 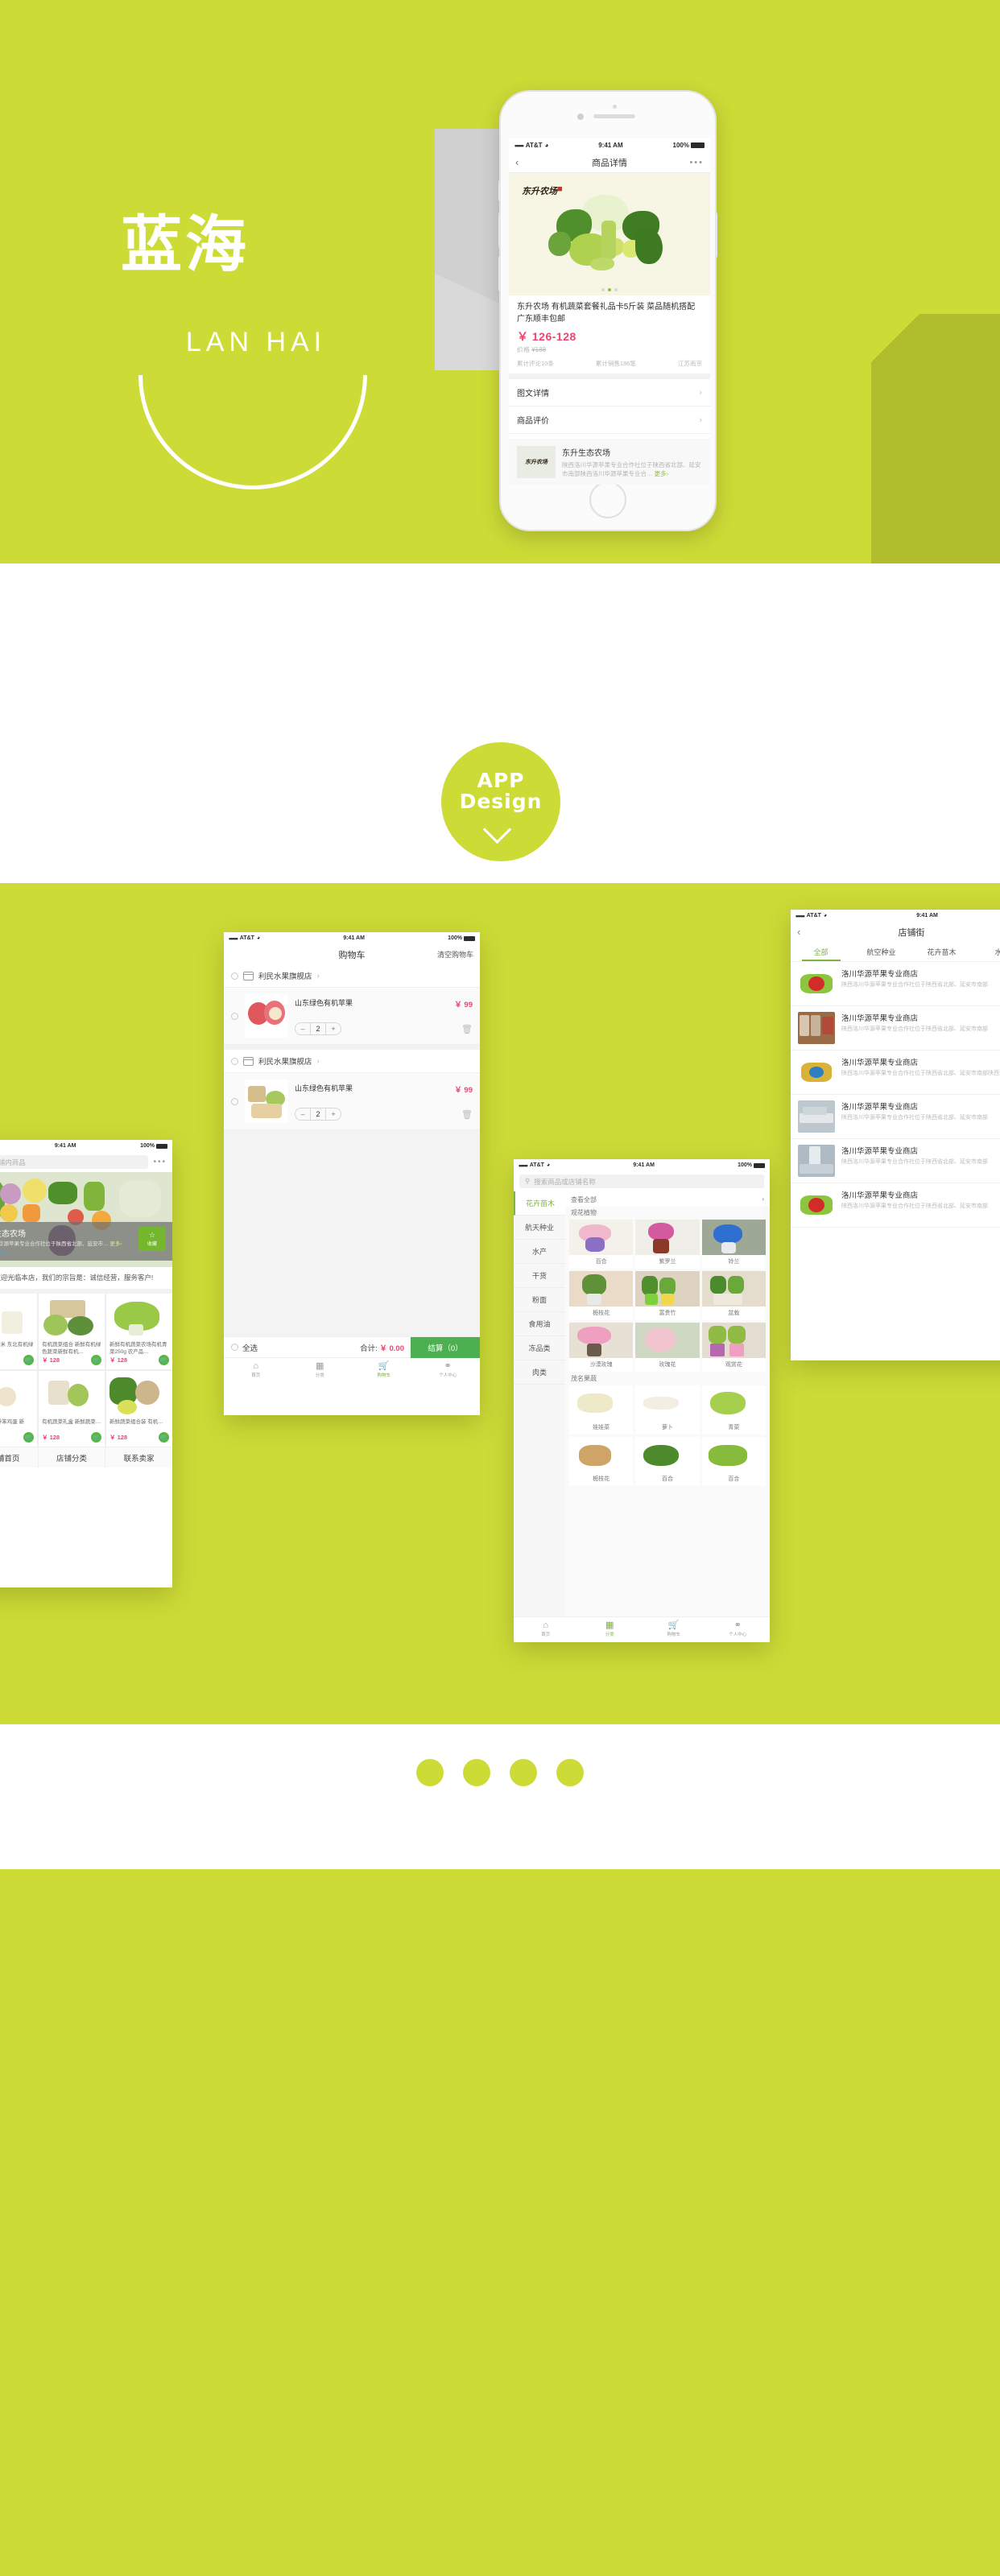 I want to click on row-graphic-details: 图文详情 ›, so click(x=609, y=393).